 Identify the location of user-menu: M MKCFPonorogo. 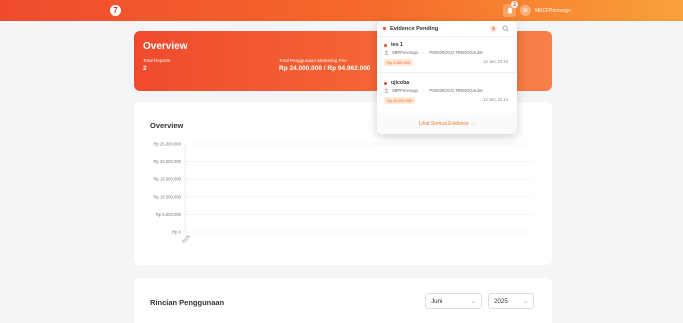
(545, 10).